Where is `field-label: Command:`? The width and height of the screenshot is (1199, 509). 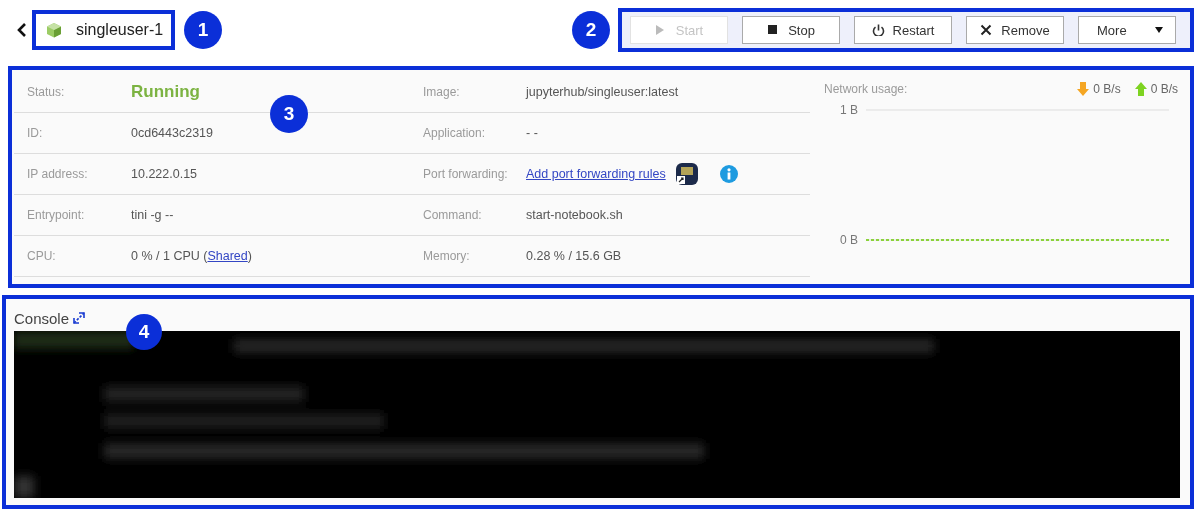 field-label: Command: is located at coordinates (453, 215).